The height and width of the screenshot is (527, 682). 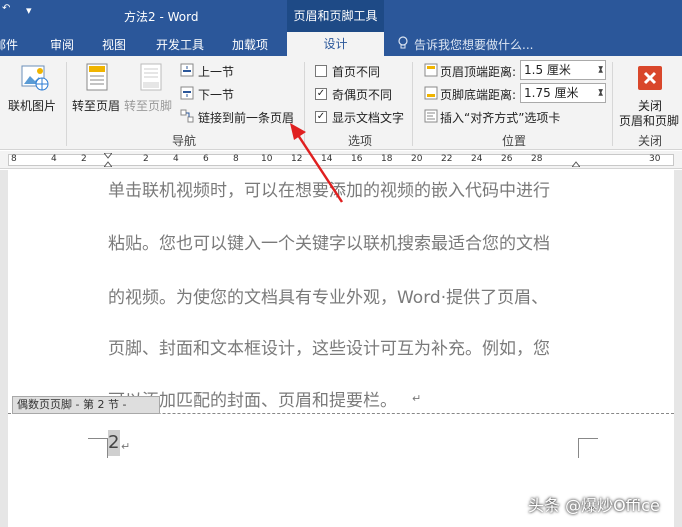 I want to click on ruler-label: 26, so click(x=507, y=159).